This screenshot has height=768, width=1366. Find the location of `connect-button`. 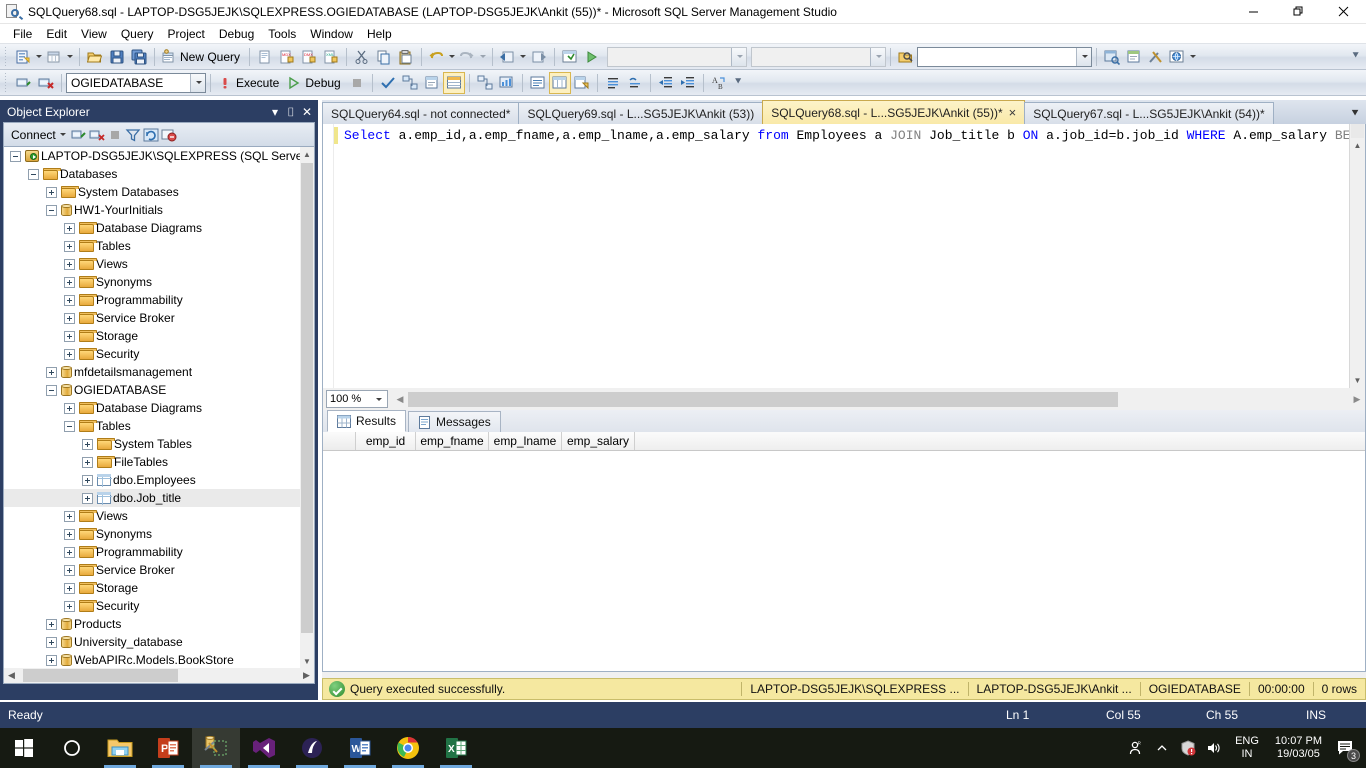

connect-button is located at coordinates (24, 83).